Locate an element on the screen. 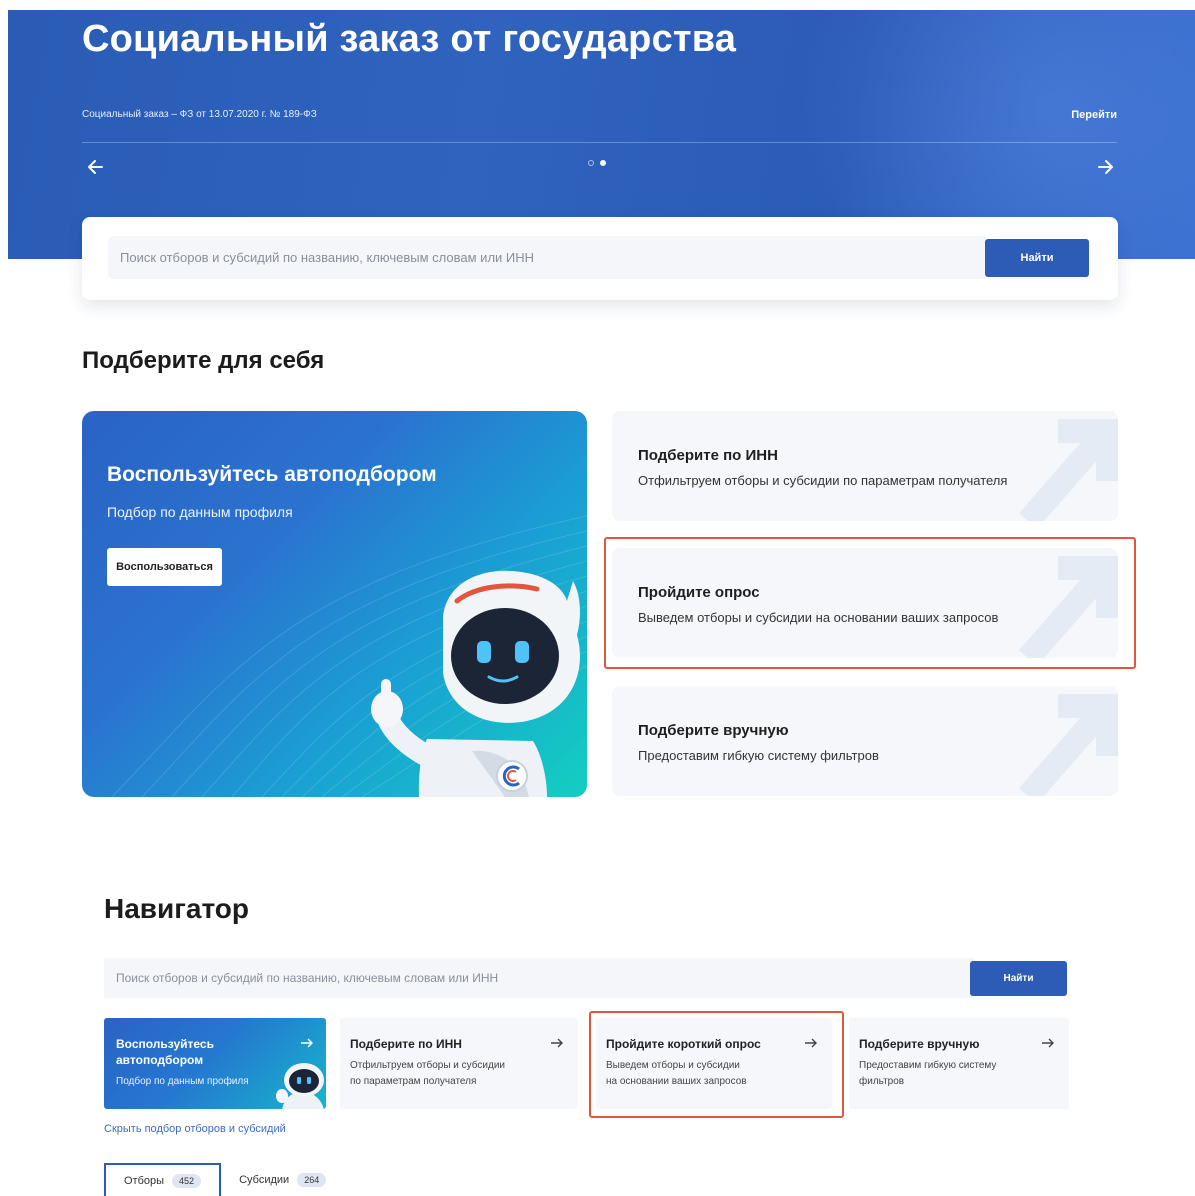 The width and height of the screenshot is (1195, 1196). option-desc: Предоставим гибкую систему фильтров is located at coordinates (758, 755).